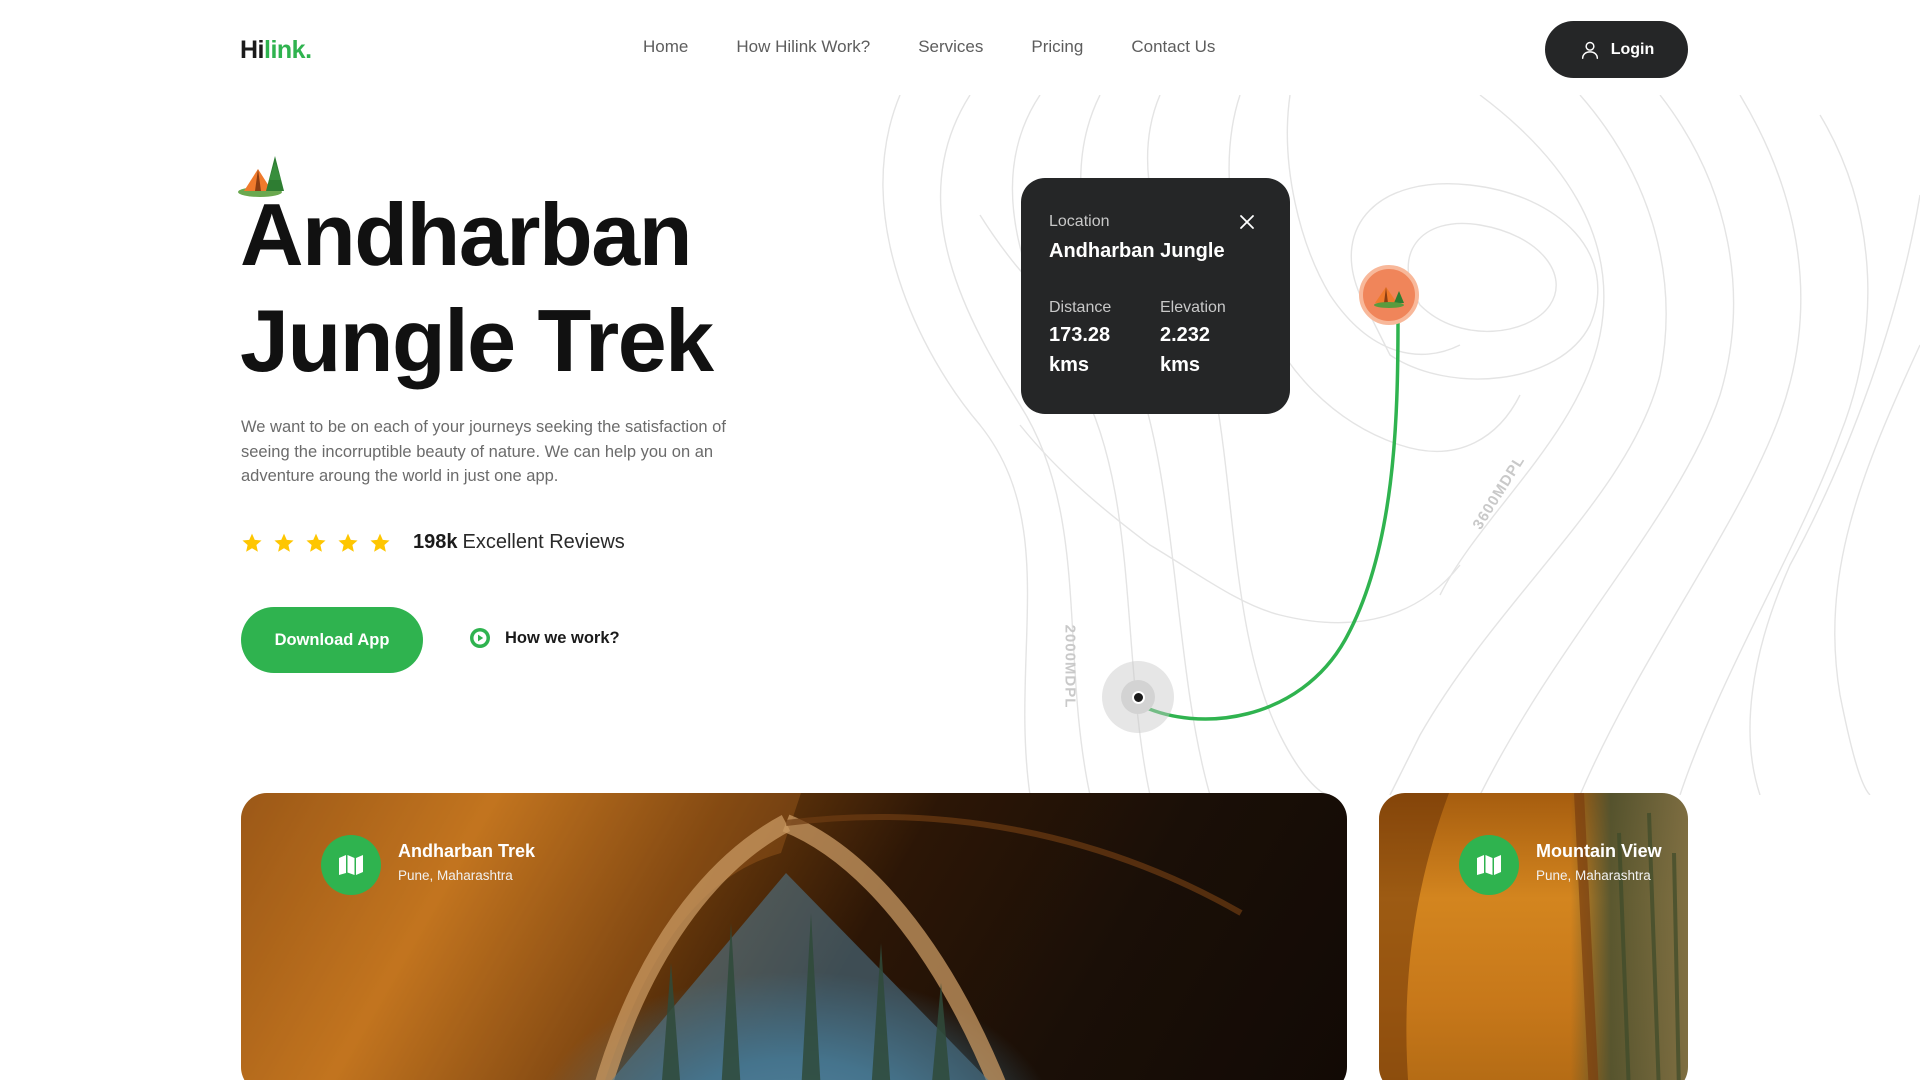 The image size is (1920, 1080). Describe the element at coordinates (560, 288) in the screenshot. I see `hero-title: Andharban Jungle Trek` at that location.